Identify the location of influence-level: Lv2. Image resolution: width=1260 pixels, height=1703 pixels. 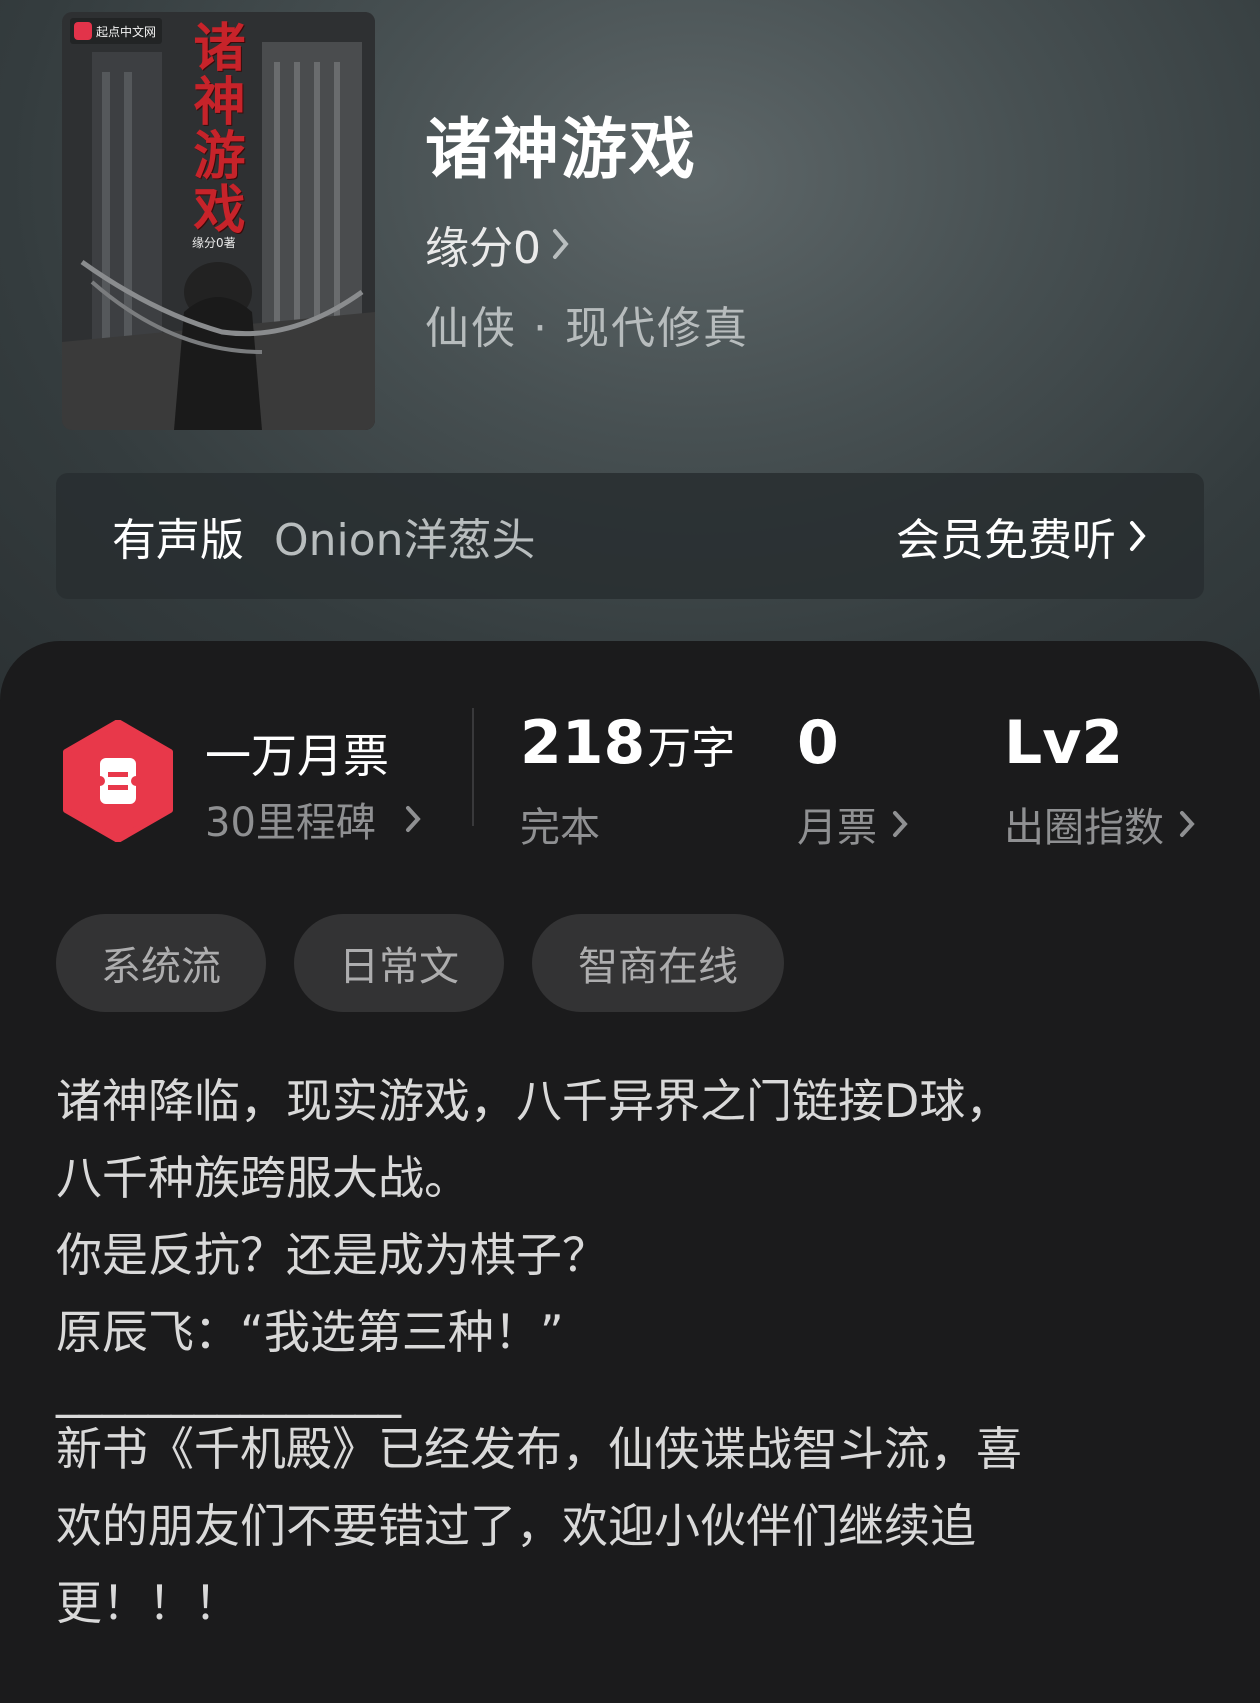
(1063, 743).